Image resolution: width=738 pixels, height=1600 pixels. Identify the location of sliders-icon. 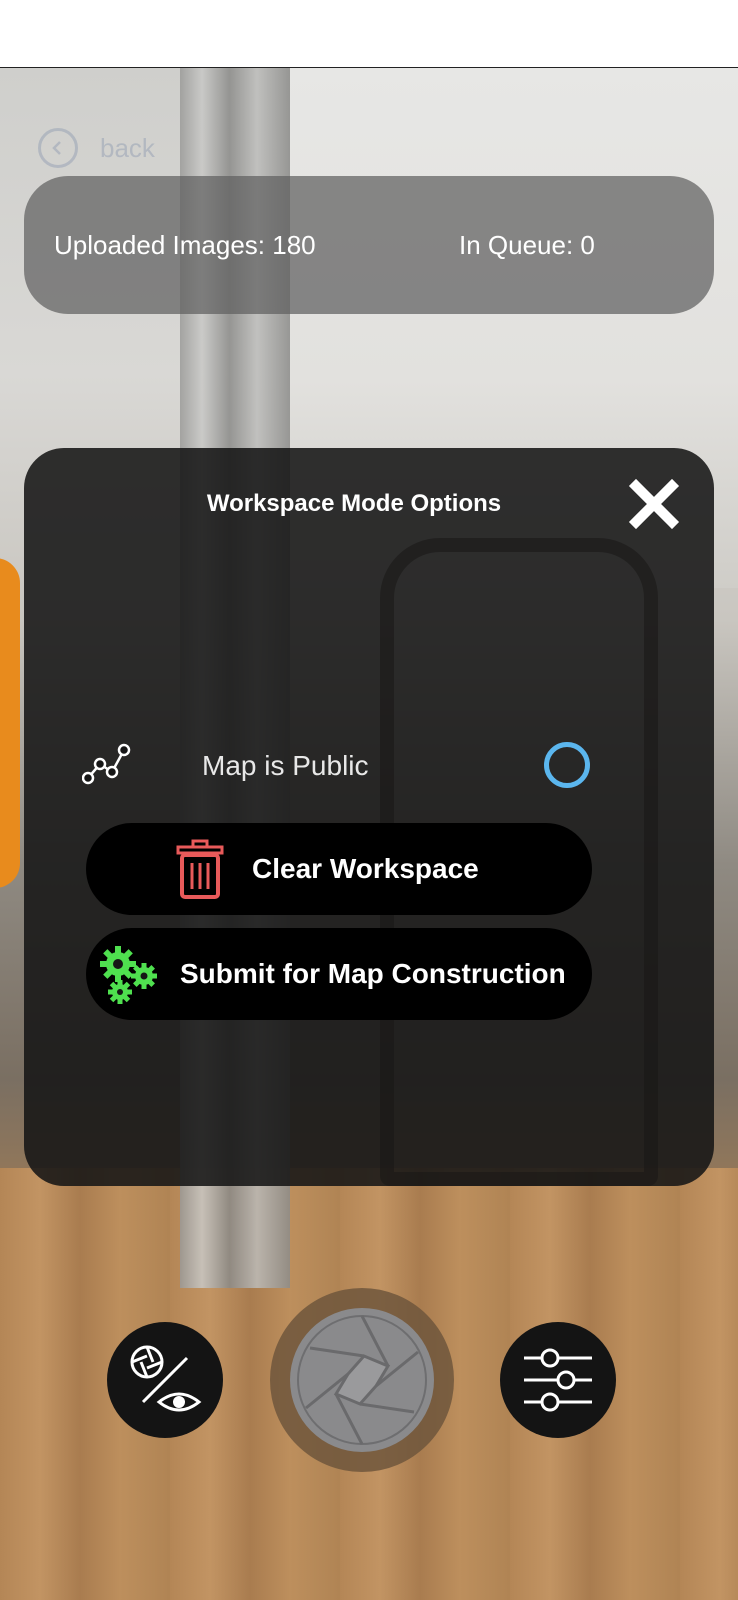
(558, 1380).